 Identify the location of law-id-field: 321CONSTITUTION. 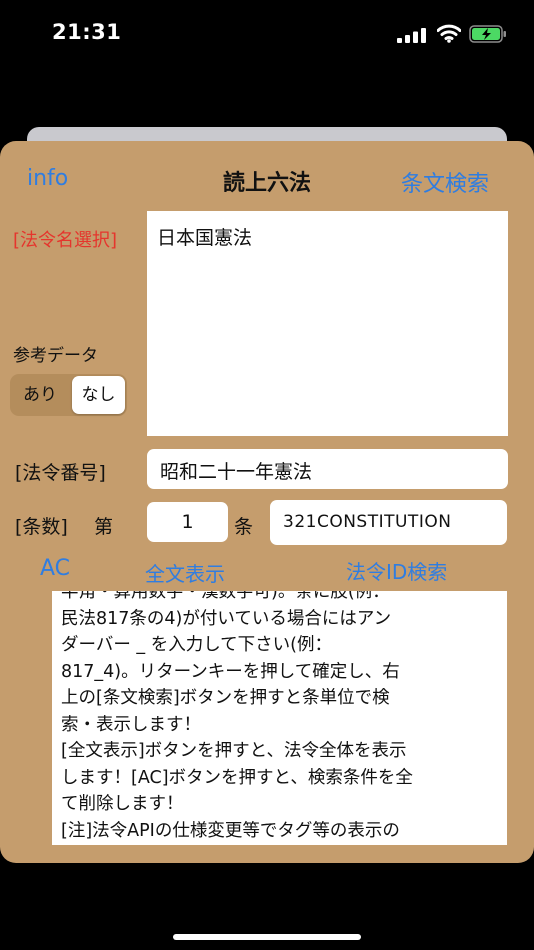
(388, 522).